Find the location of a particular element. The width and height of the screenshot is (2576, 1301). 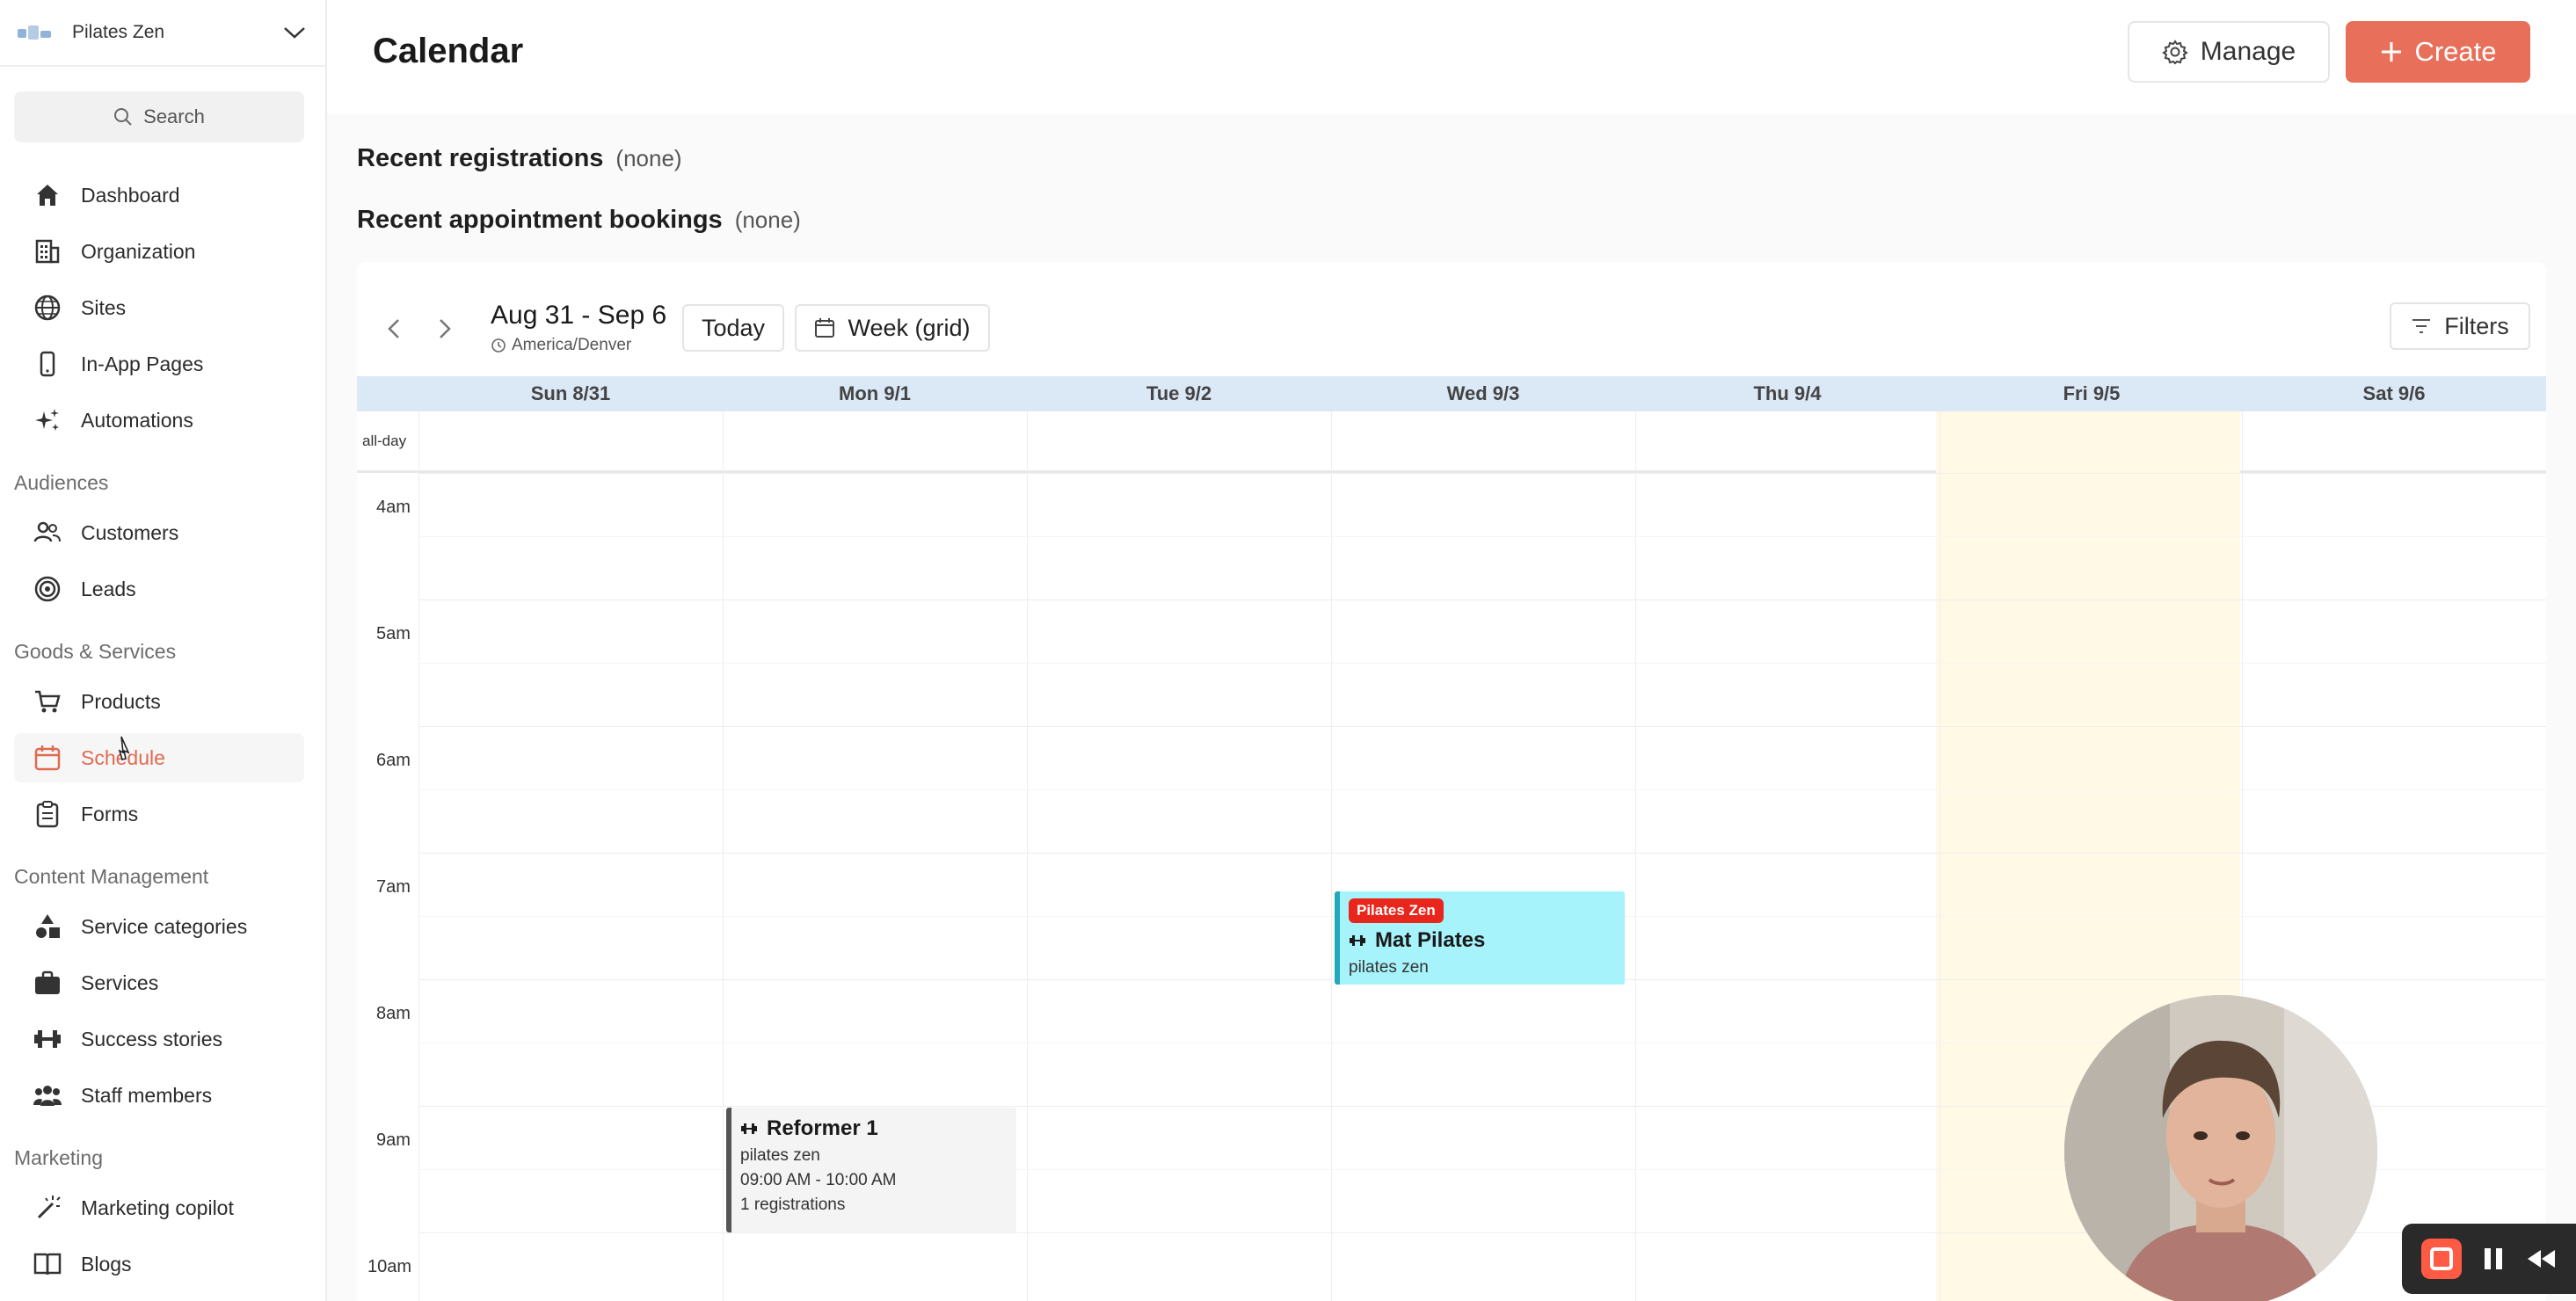

sidebar-item-dashboard: Dashboard is located at coordinates (159, 195).